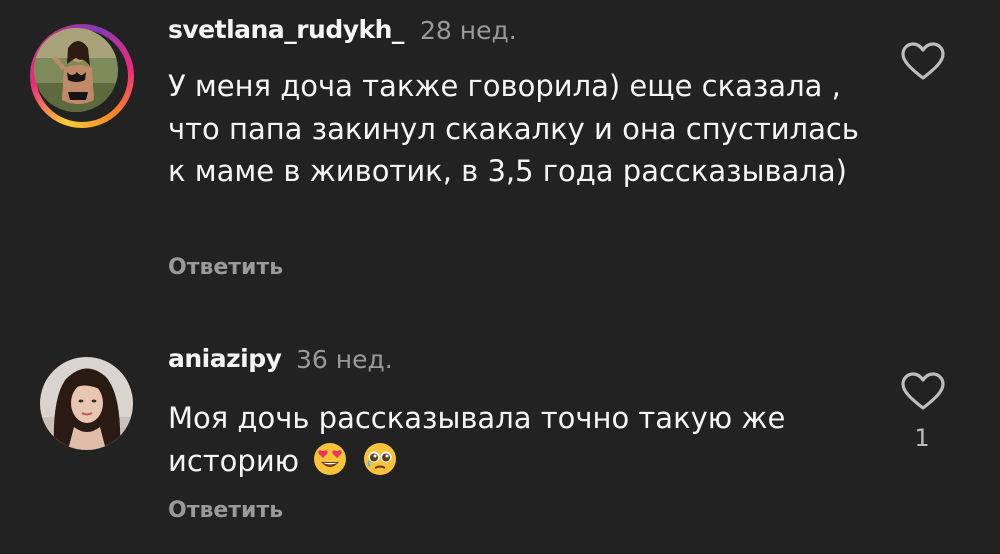 The width and height of the screenshot is (1000, 554). What do you see at coordinates (922, 438) in the screenshot?
I see `like-count: 1` at bounding box center [922, 438].